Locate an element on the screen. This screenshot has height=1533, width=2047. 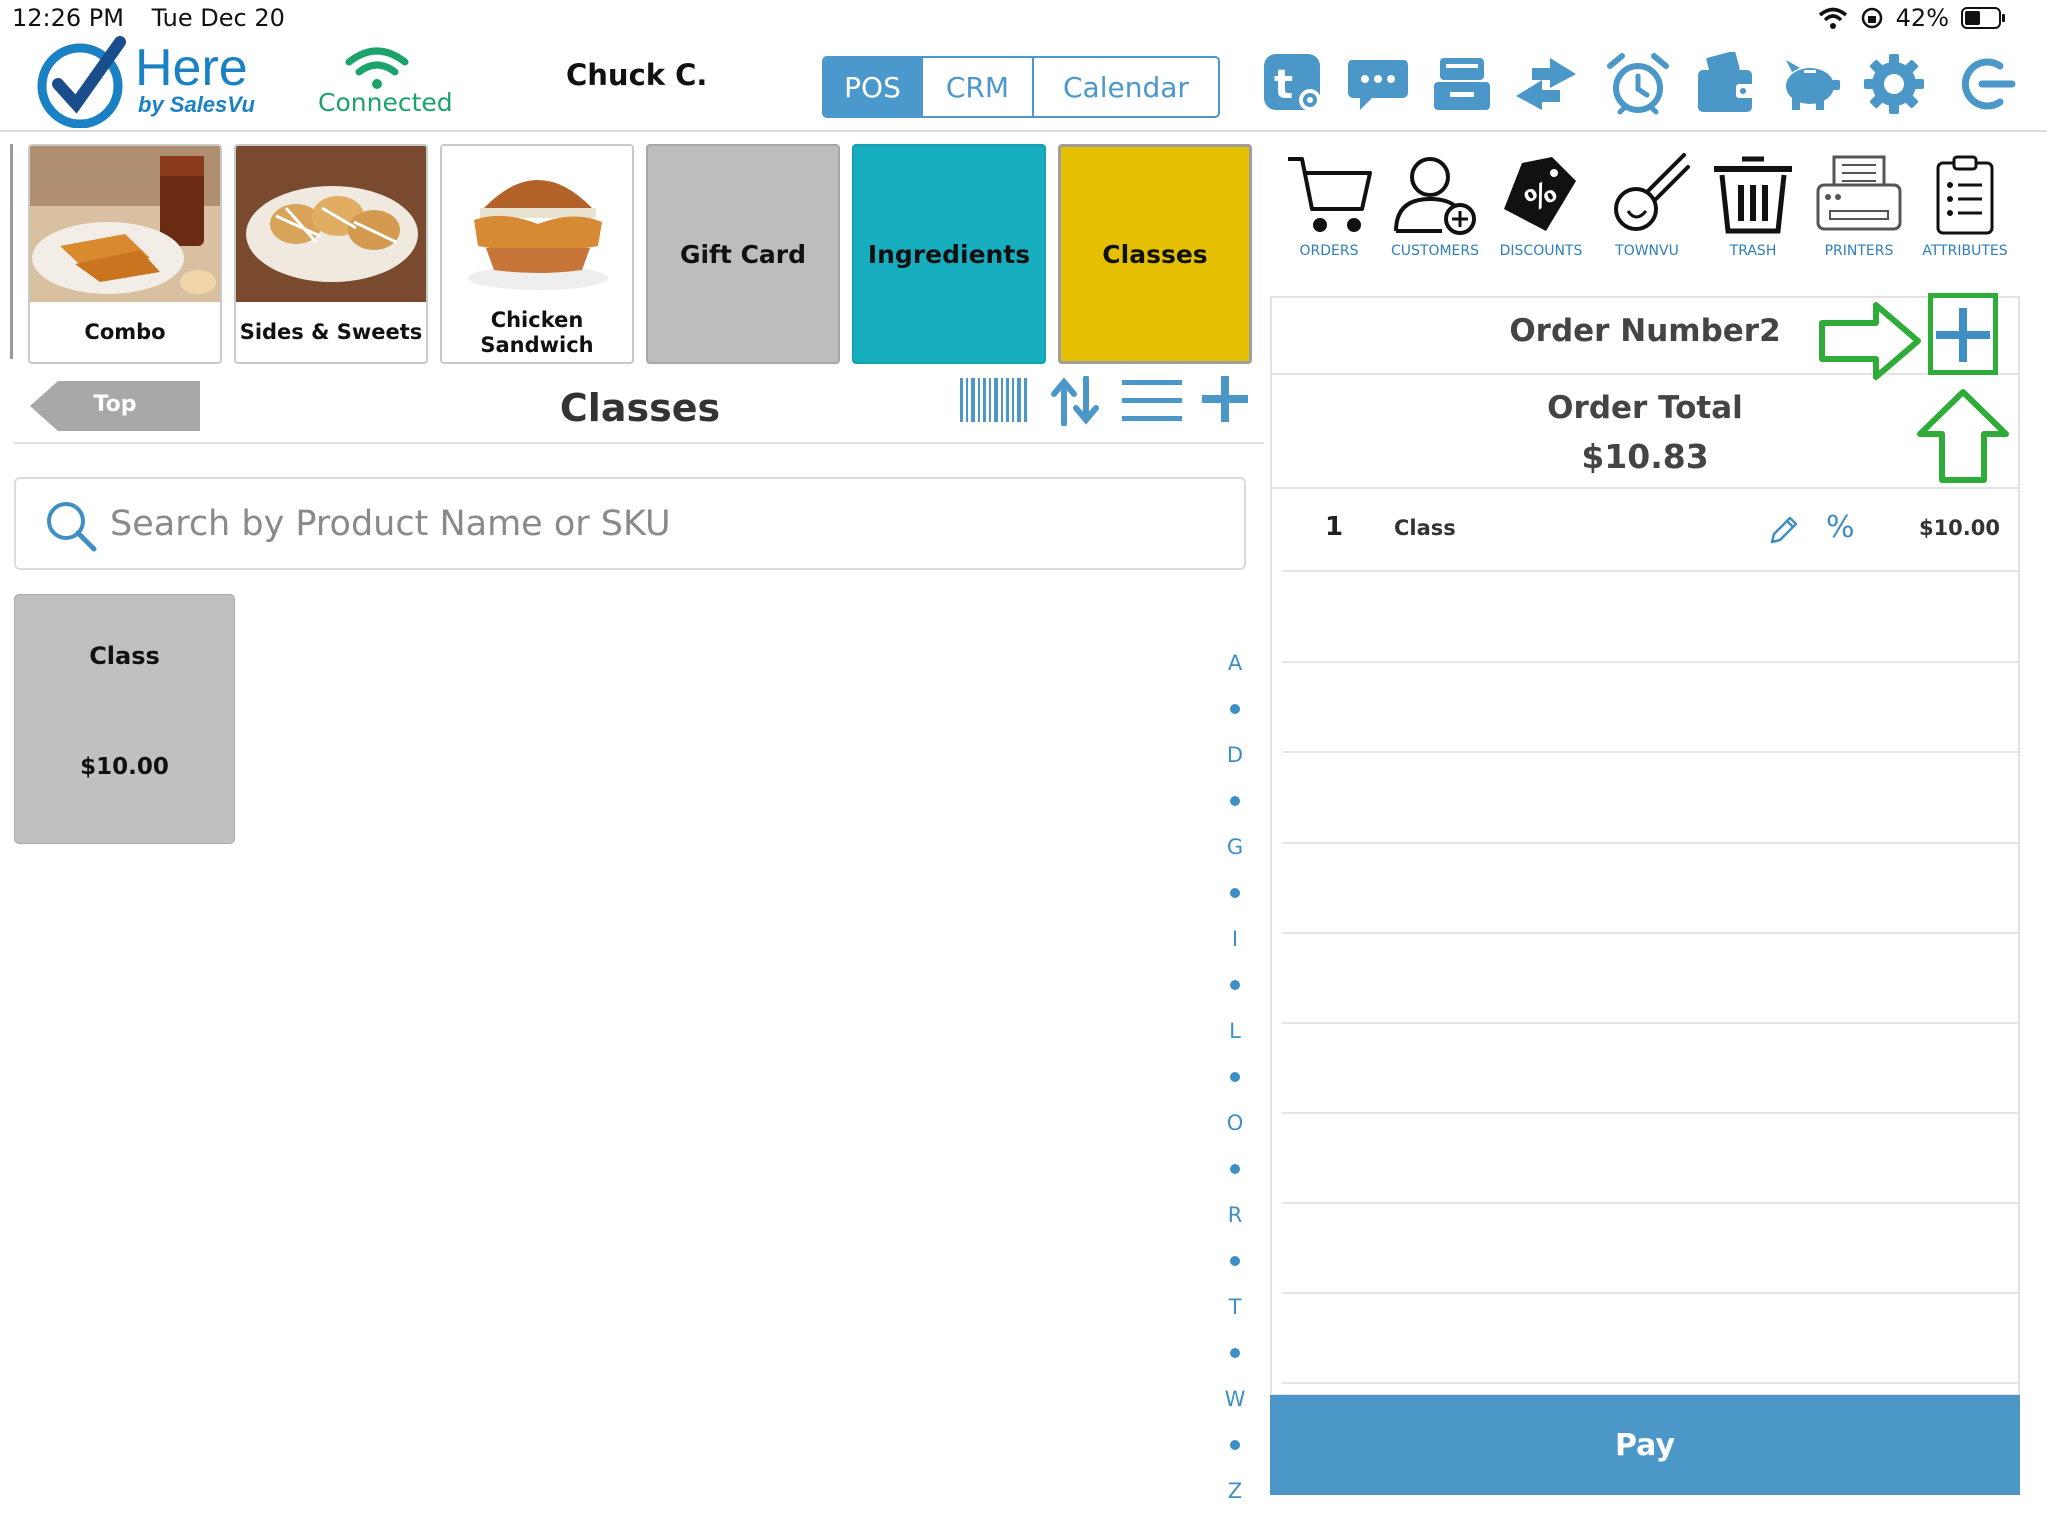
tab-crm: CRM is located at coordinates (978, 87).